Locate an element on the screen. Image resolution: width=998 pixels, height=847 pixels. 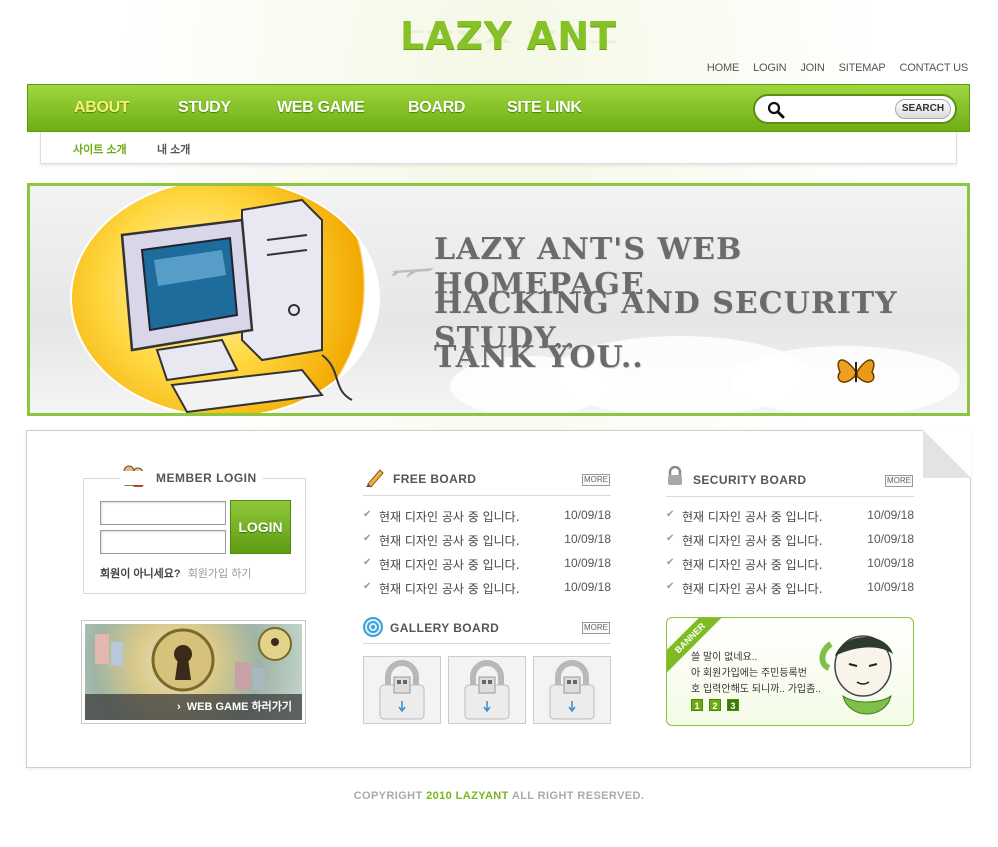
member-login-box: MEMBER LOGIN LOGIN 회원이 아니세요? 회원가입 하기 is located at coordinates (194, 529).